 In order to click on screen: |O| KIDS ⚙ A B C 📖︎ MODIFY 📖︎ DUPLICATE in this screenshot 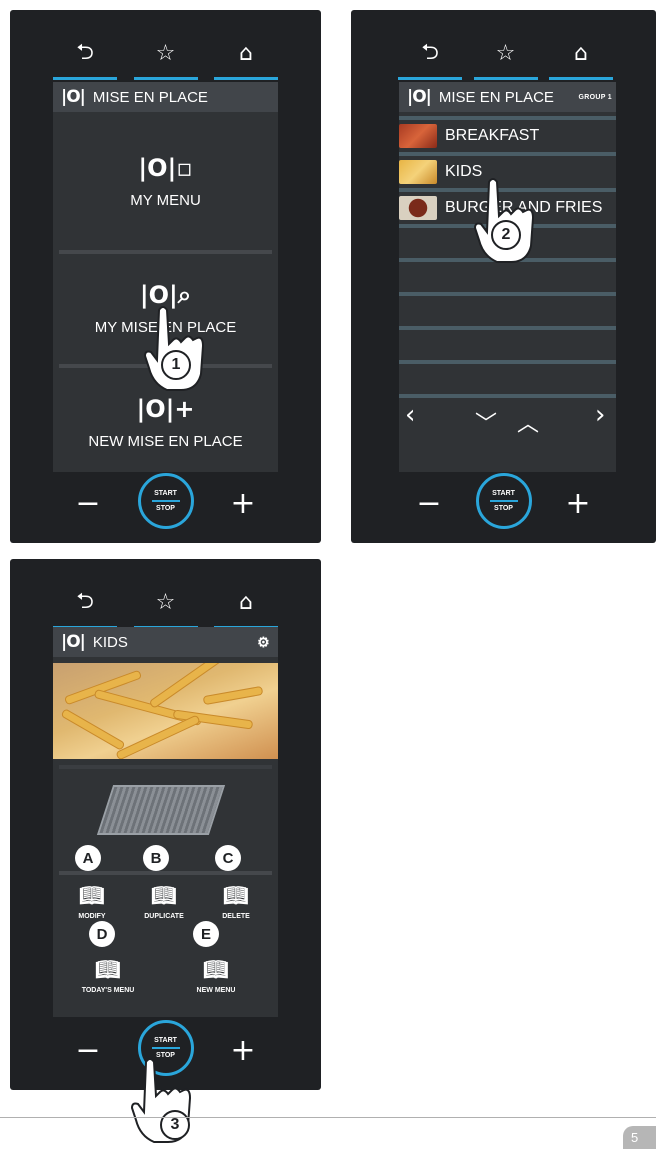, I will do `click(165, 822)`.